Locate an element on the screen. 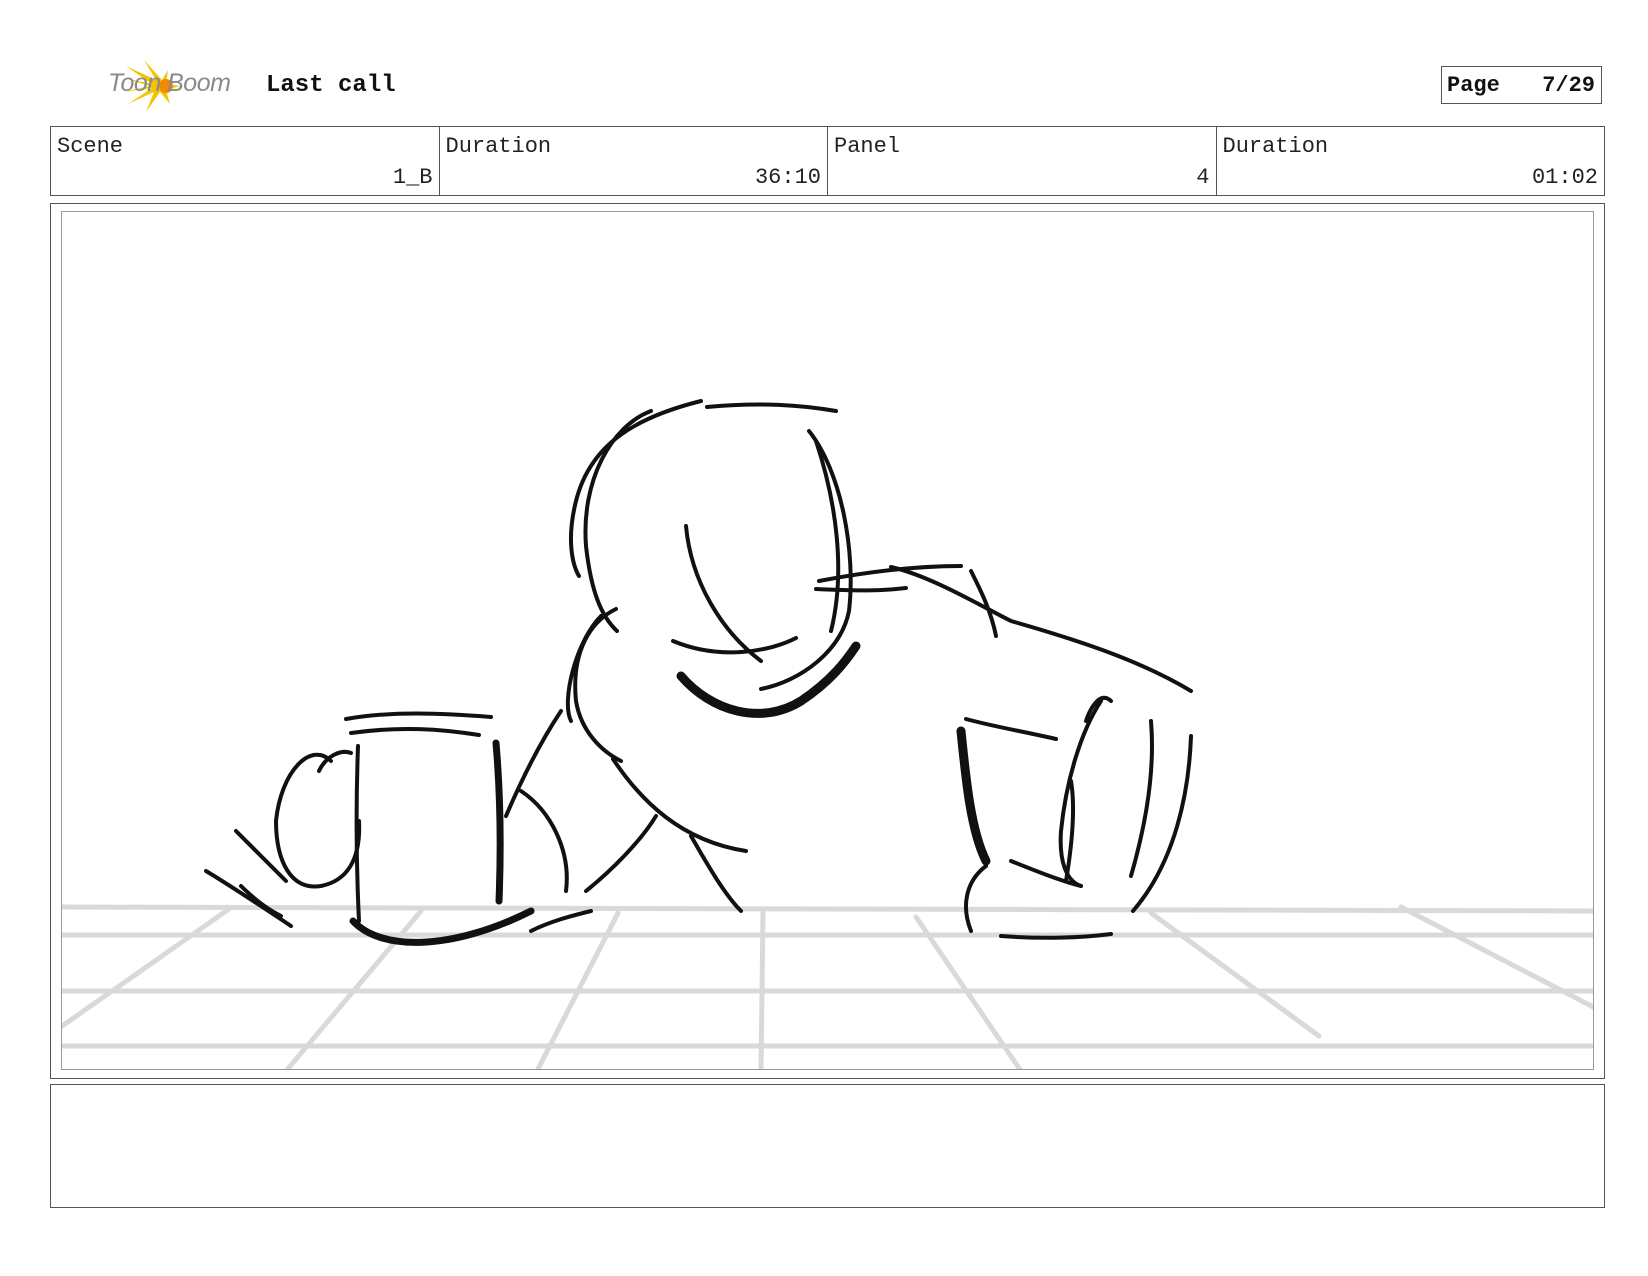  scene-label: Scene is located at coordinates (90, 146).